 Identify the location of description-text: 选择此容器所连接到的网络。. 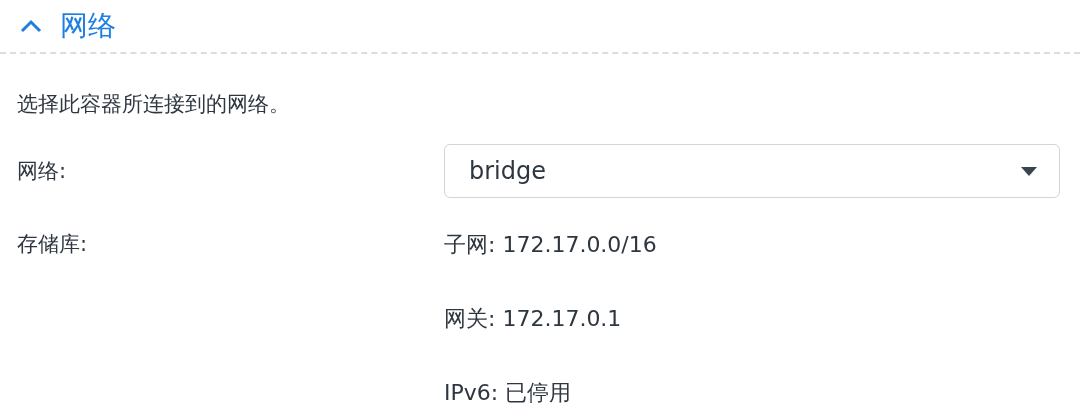
(153, 104).